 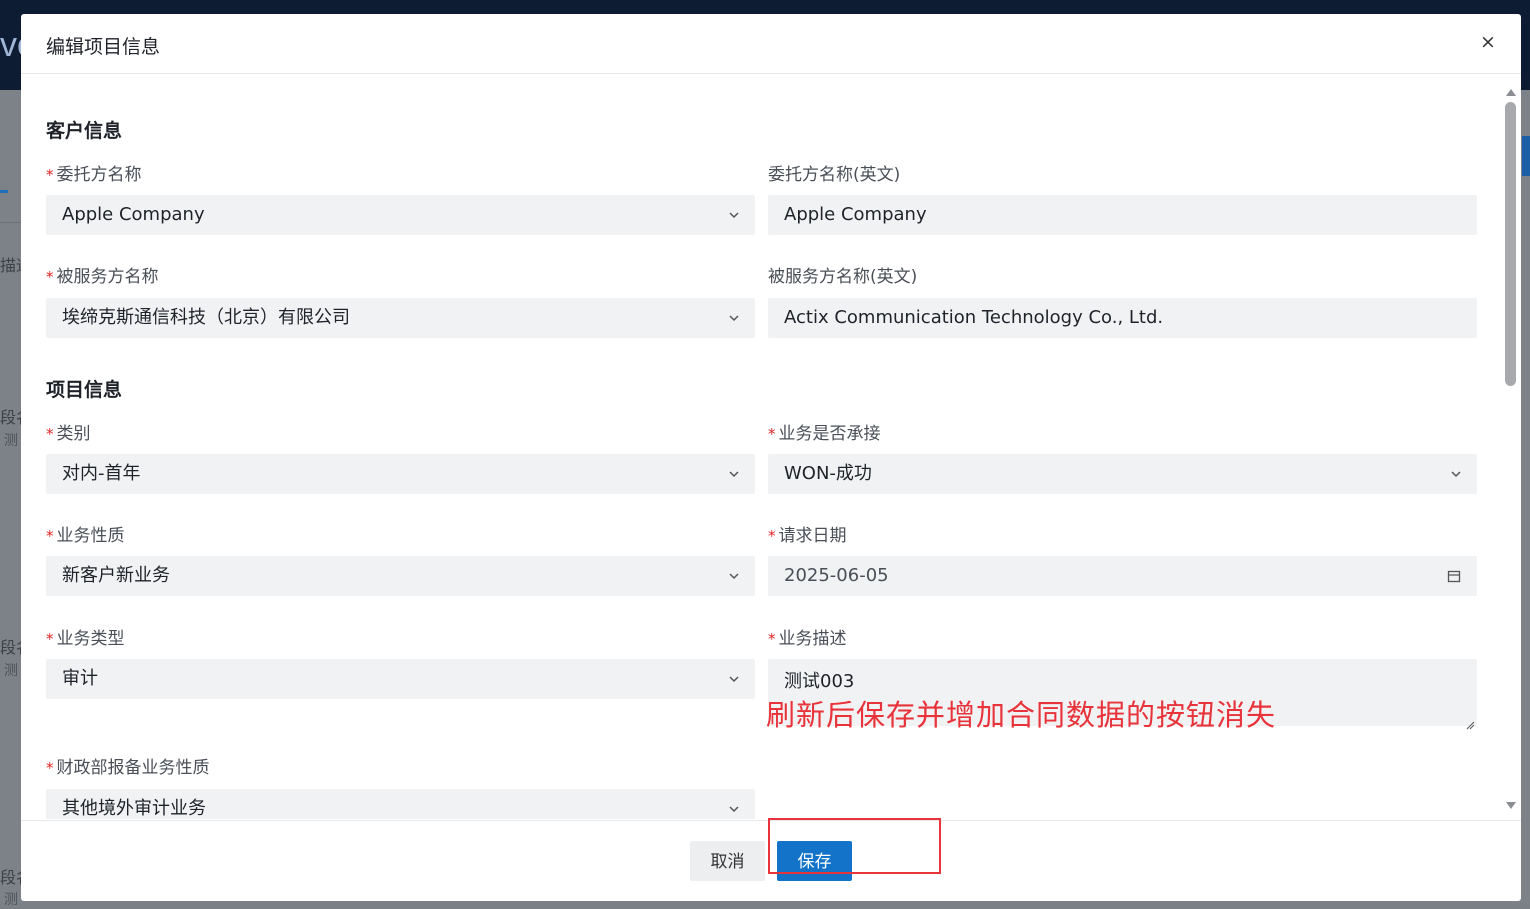 I want to click on served-name-select: 埃缔克斯通信科技（北京）有限公司, so click(x=400, y=318).